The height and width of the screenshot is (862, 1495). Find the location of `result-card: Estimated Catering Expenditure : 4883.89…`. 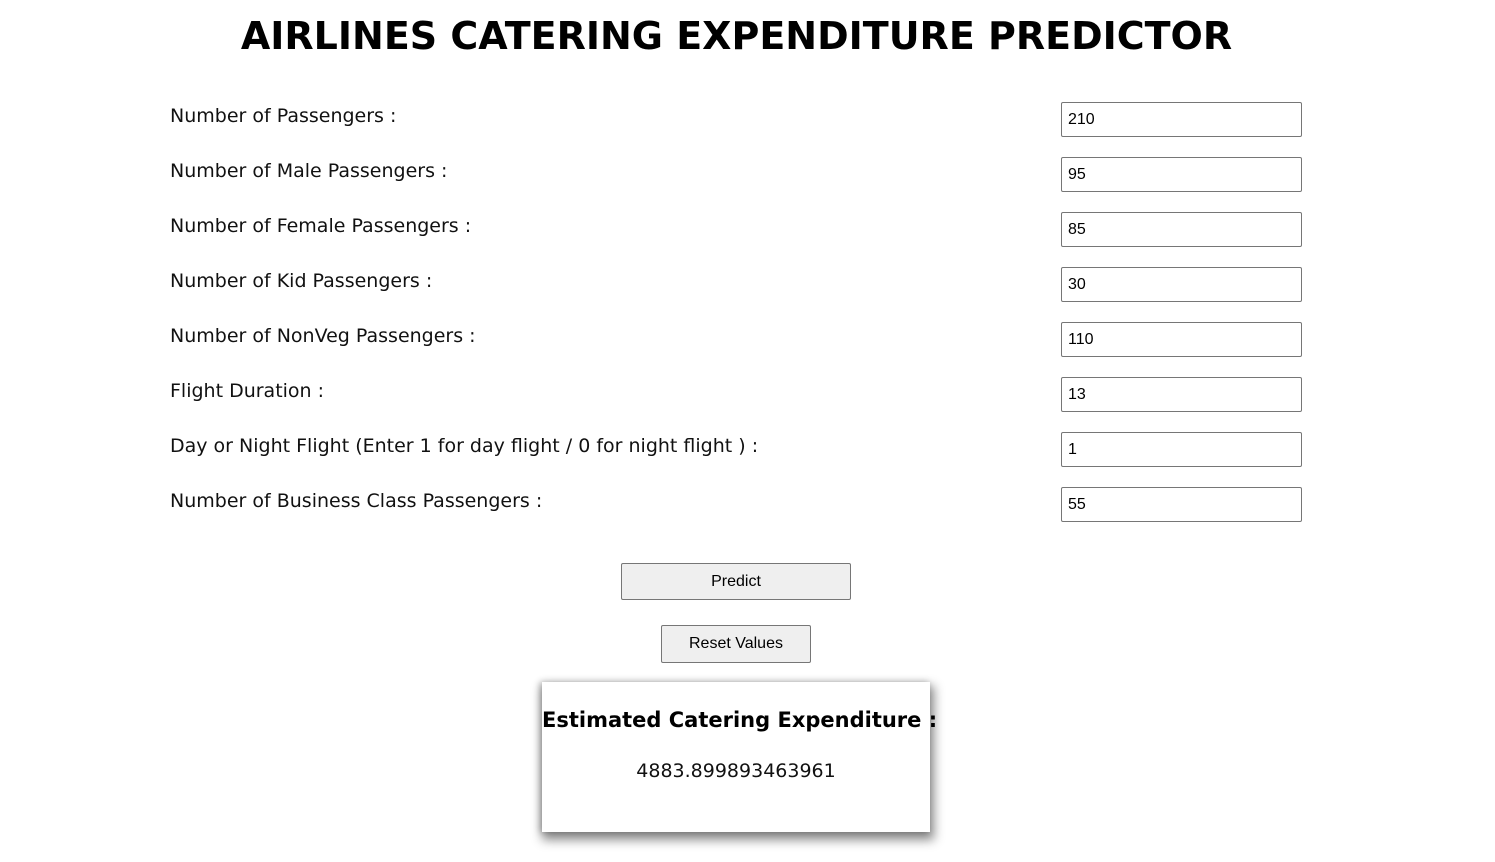

result-card: Estimated Catering Expenditure : 4883.89… is located at coordinates (740, 757).